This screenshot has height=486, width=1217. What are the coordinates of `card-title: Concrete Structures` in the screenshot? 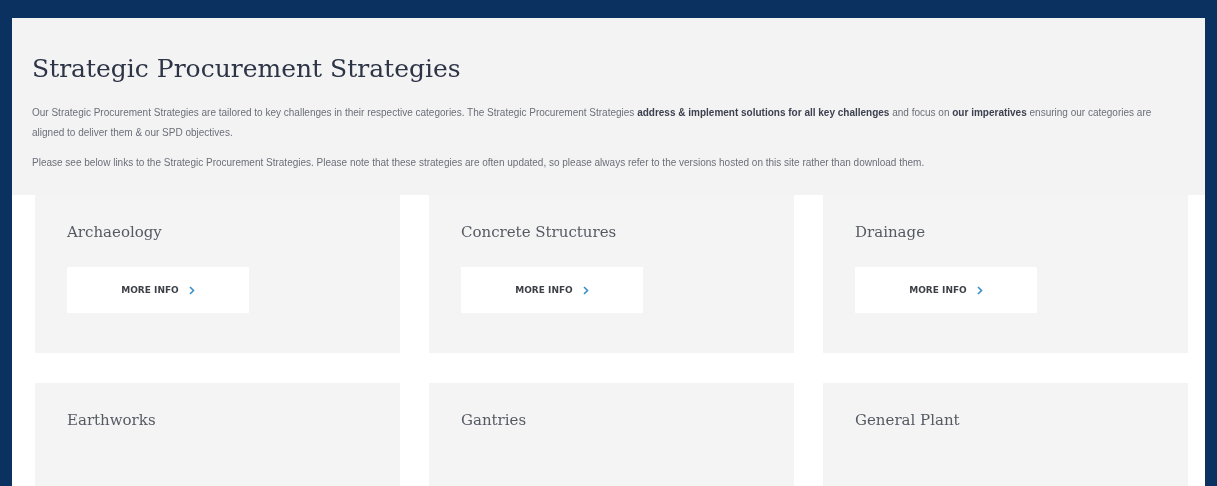 It's located at (539, 232).